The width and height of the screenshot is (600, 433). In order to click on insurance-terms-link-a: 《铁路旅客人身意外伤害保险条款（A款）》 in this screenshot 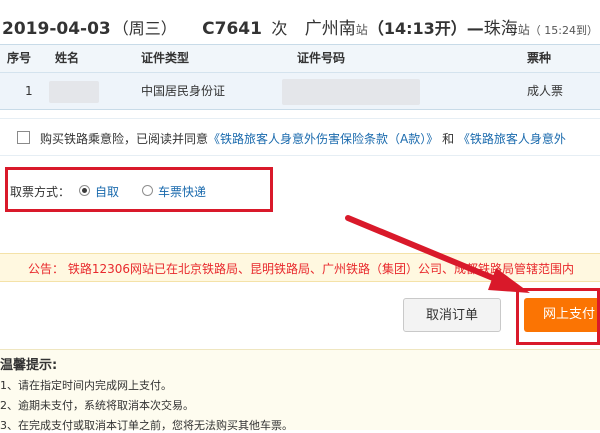, I will do `click(323, 139)`.